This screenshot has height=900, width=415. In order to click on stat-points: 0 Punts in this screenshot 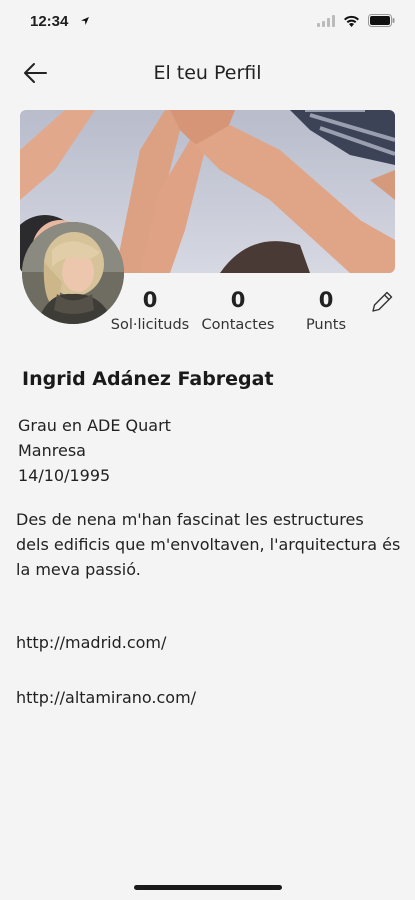, I will do `click(326, 309)`.